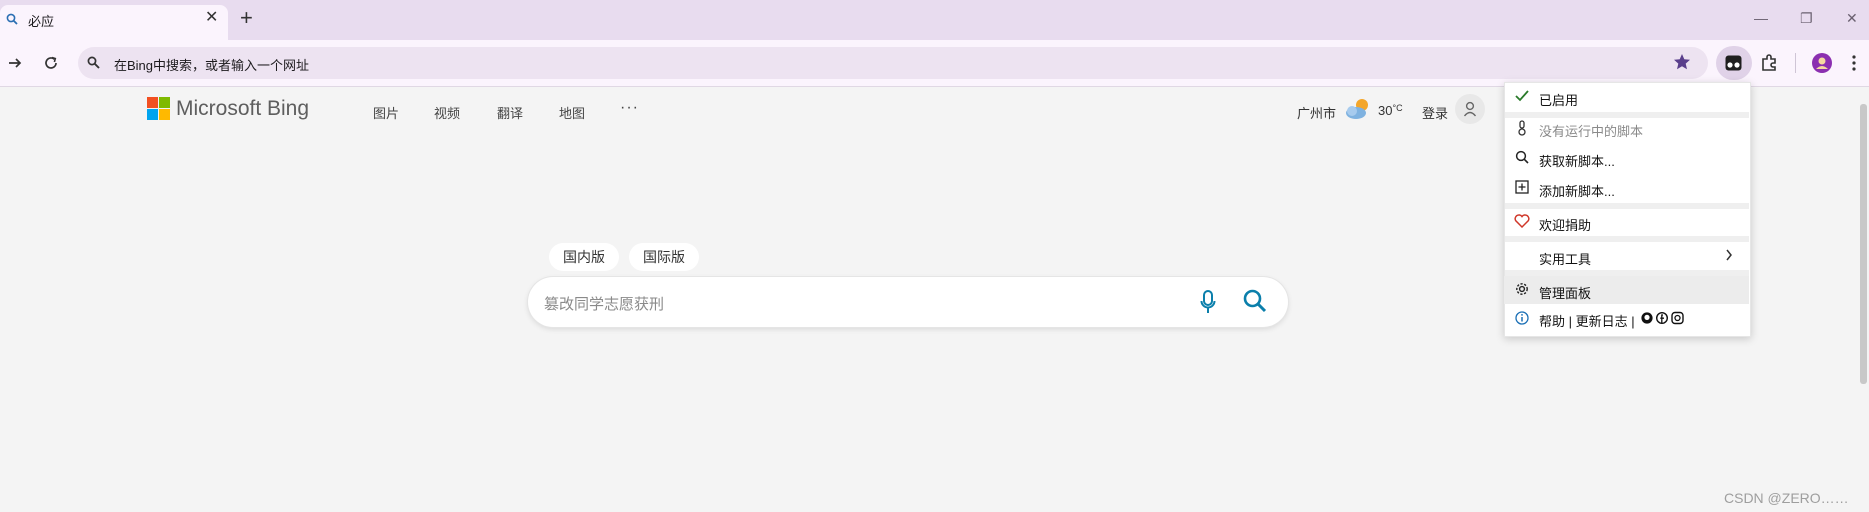  What do you see at coordinates (604, 303) in the screenshot?
I see `search-input: 篡改同学志愿获刑` at bounding box center [604, 303].